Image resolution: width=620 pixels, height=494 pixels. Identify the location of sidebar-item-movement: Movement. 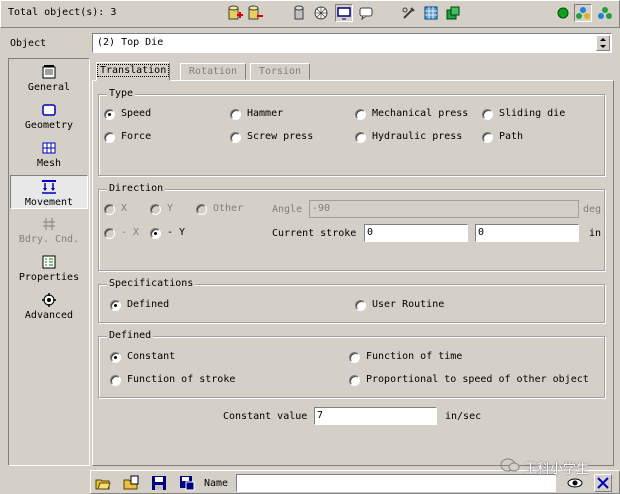
(49, 192).